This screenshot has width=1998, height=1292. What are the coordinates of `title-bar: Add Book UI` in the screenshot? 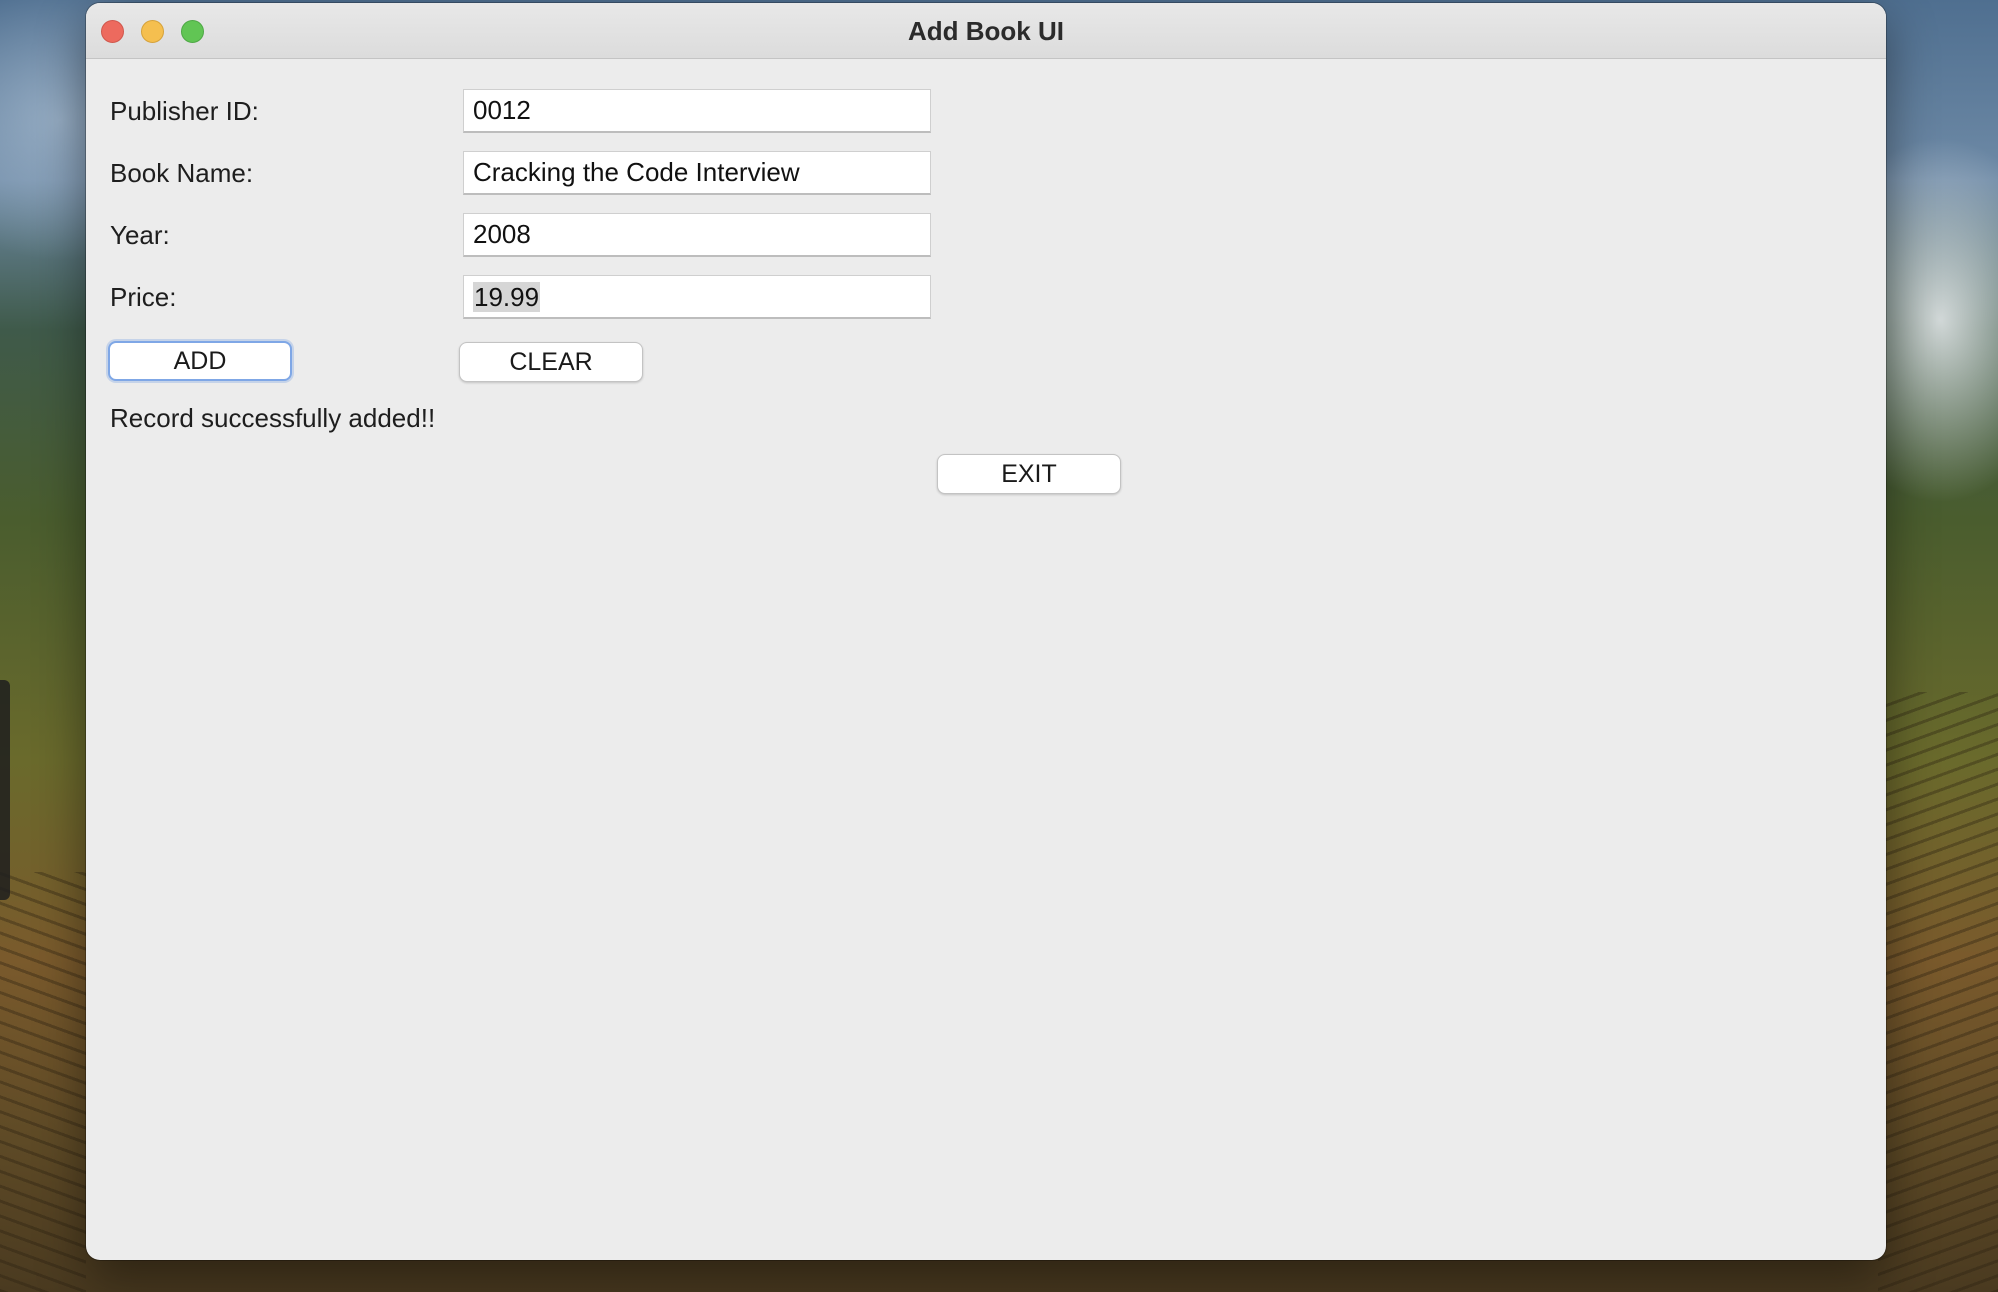 It's located at (986, 31).